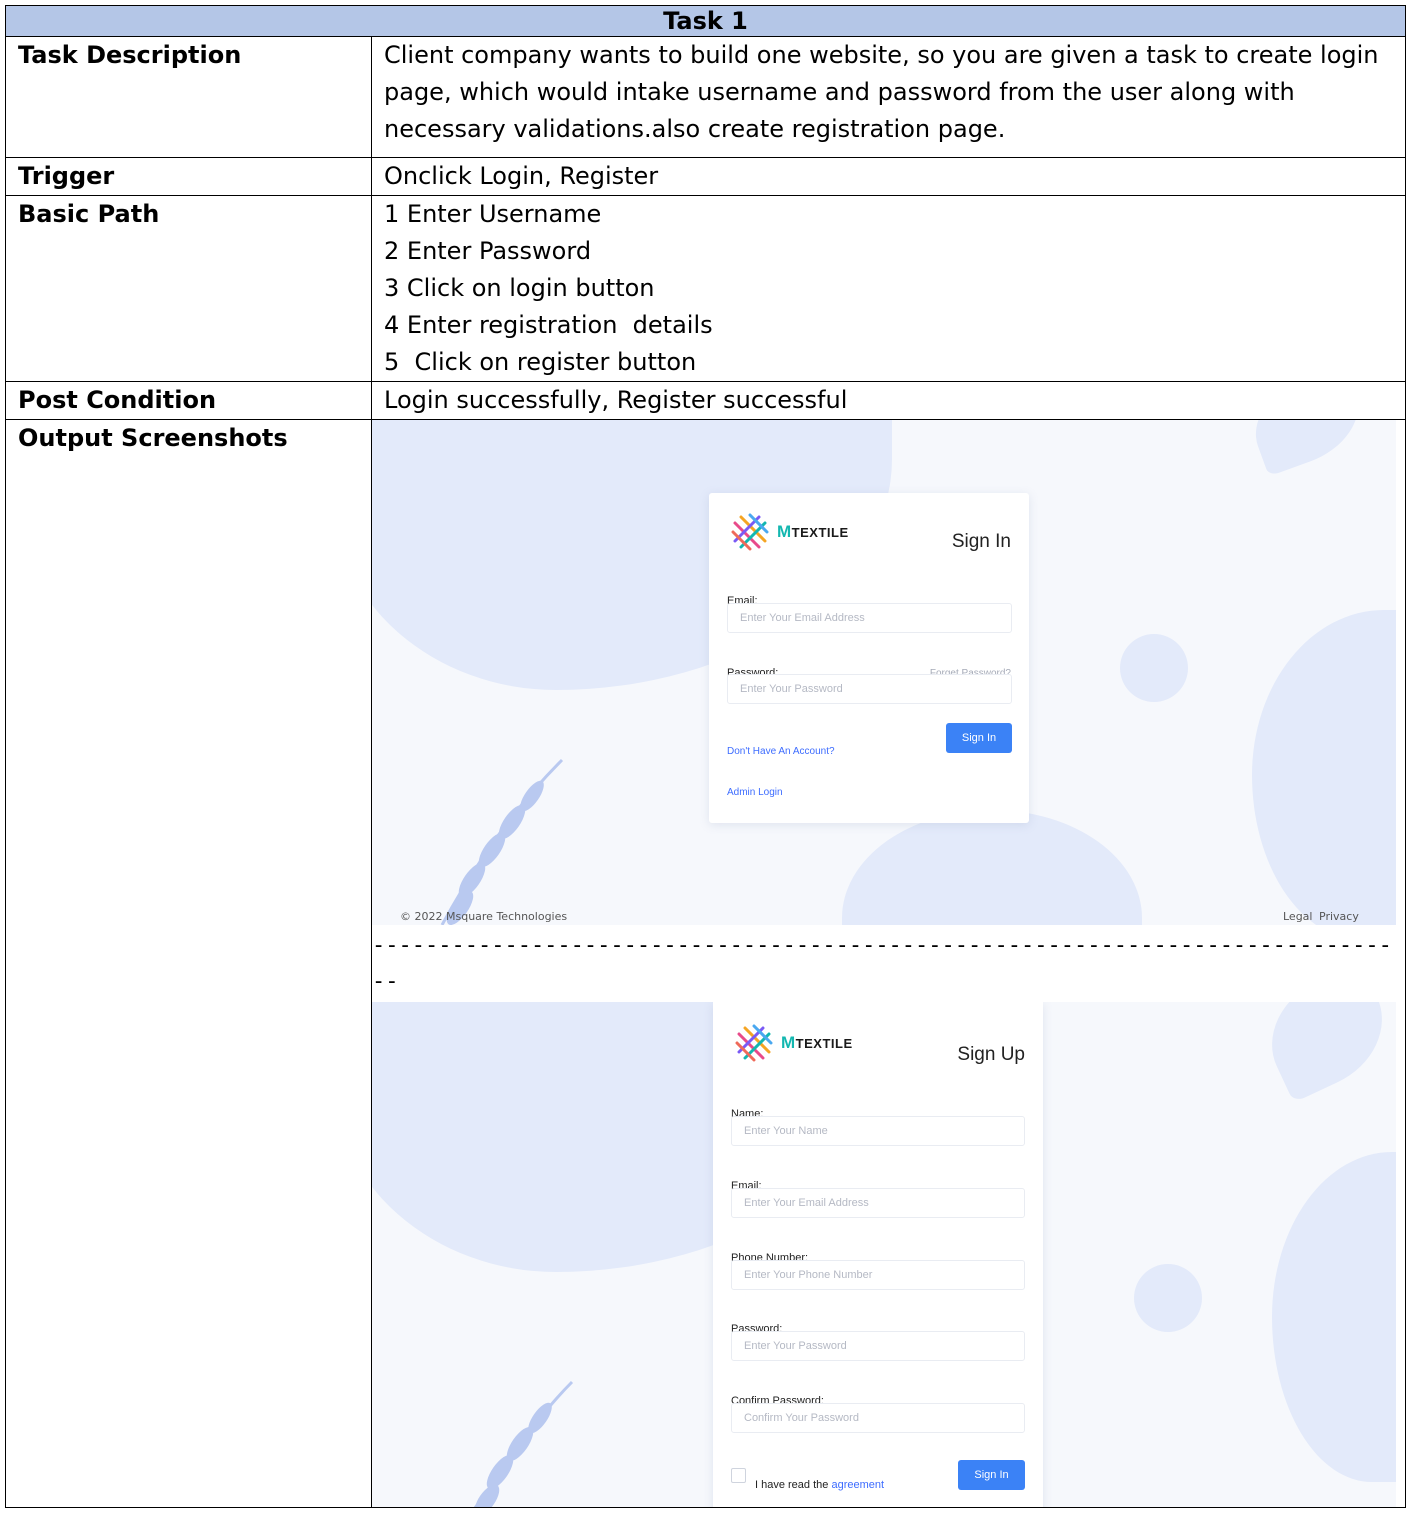  What do you see at coordinates (738, 1475) in the screenshot?
I see `agreement-checkbox` at bounding box center [738, 1475].